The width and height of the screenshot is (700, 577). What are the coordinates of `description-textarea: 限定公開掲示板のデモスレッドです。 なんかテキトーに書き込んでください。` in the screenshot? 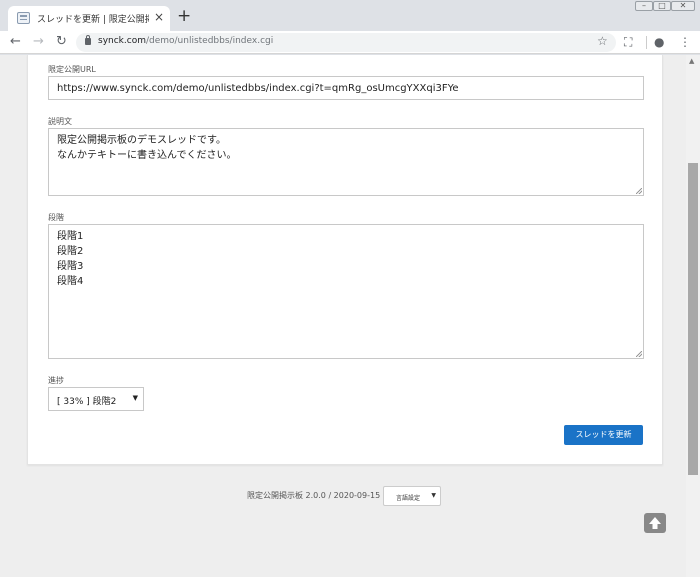 It's located at (346, 162).